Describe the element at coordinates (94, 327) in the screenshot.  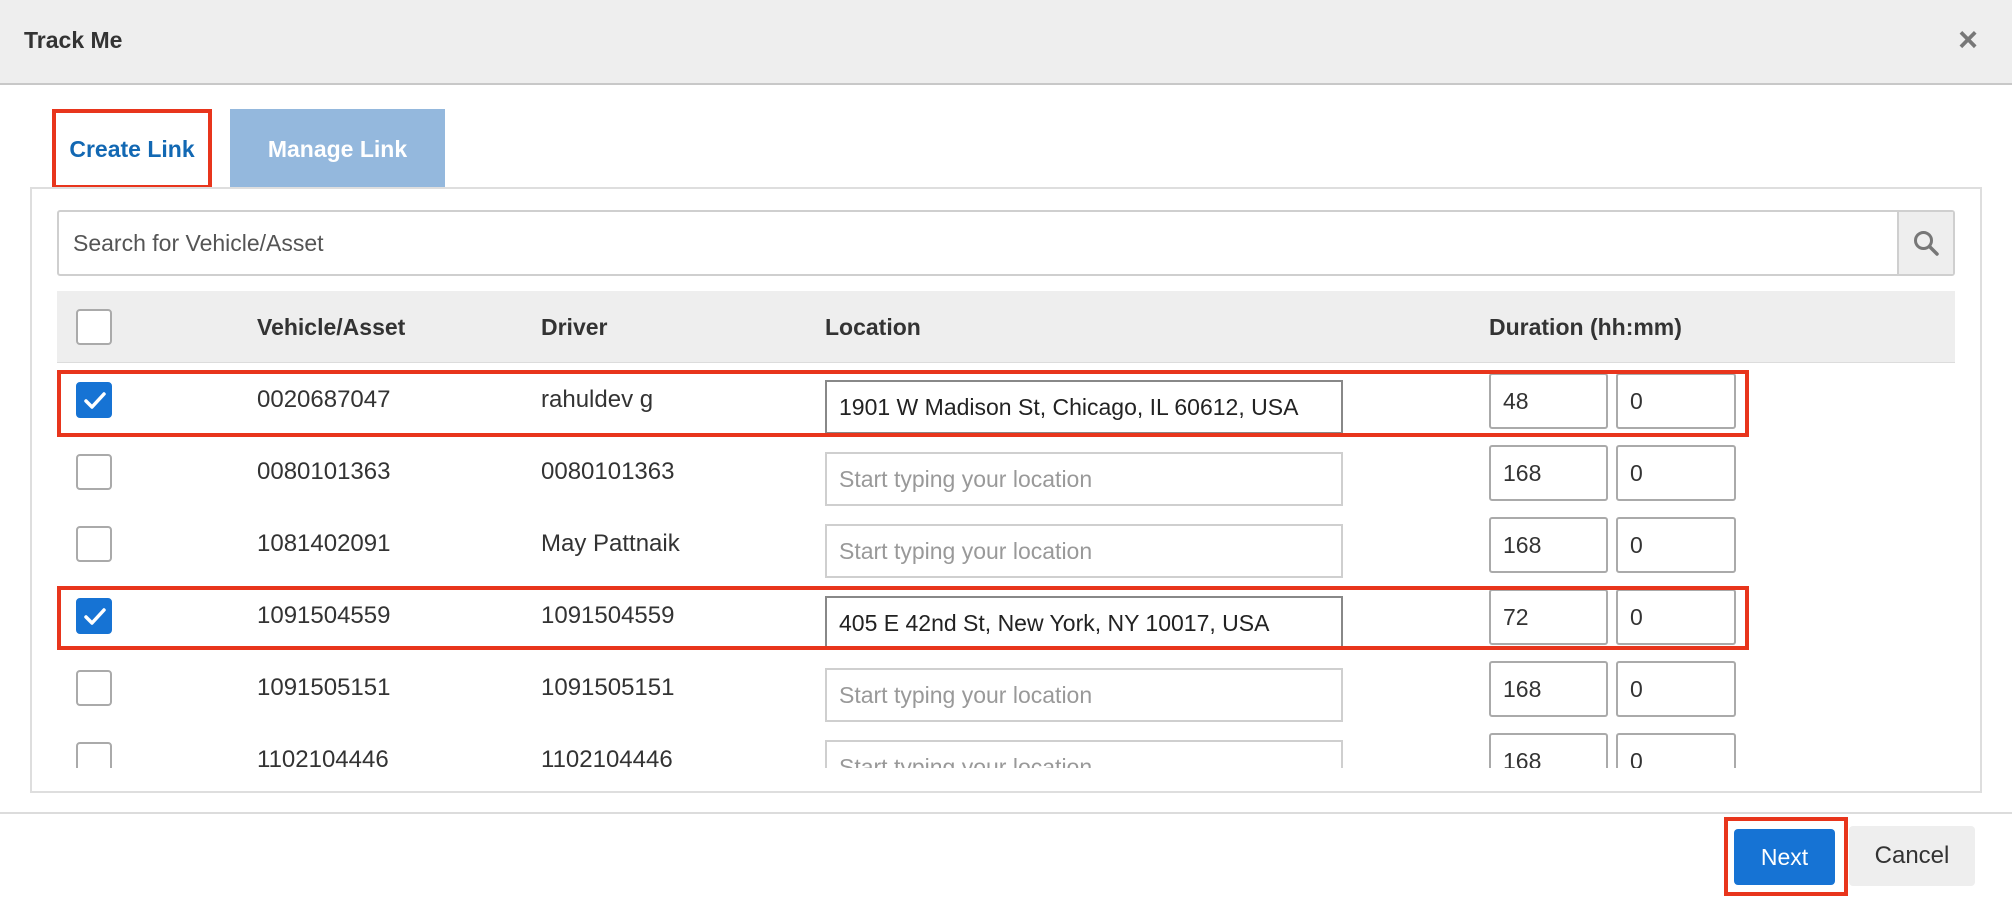
I see `select-all-checkbox` at that location.